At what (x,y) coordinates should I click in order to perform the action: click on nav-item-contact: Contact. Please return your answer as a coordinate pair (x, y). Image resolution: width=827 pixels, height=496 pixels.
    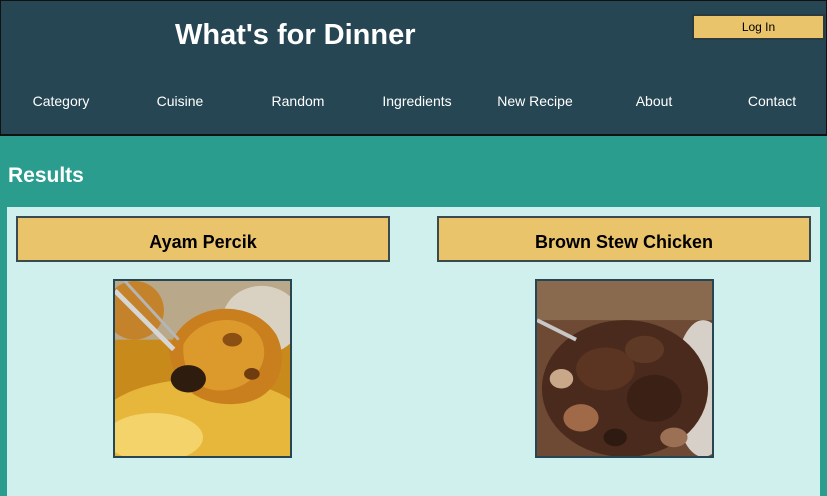
    Looking at the image, I should click on (770, 101).